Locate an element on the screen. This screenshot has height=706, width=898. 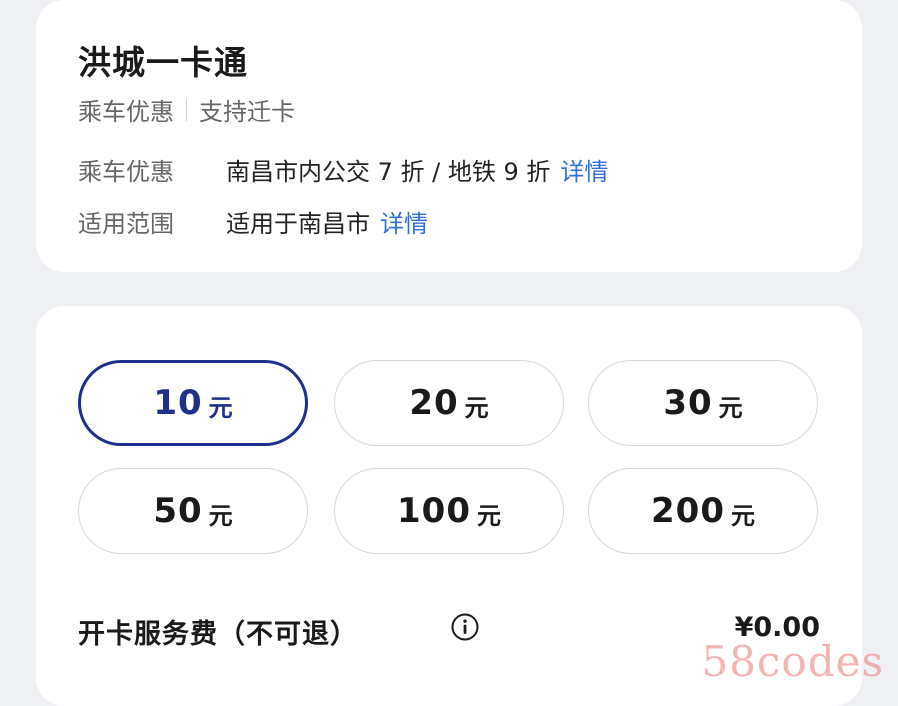
amount-option-100: 100 元 is located at coordinates (449, 511).